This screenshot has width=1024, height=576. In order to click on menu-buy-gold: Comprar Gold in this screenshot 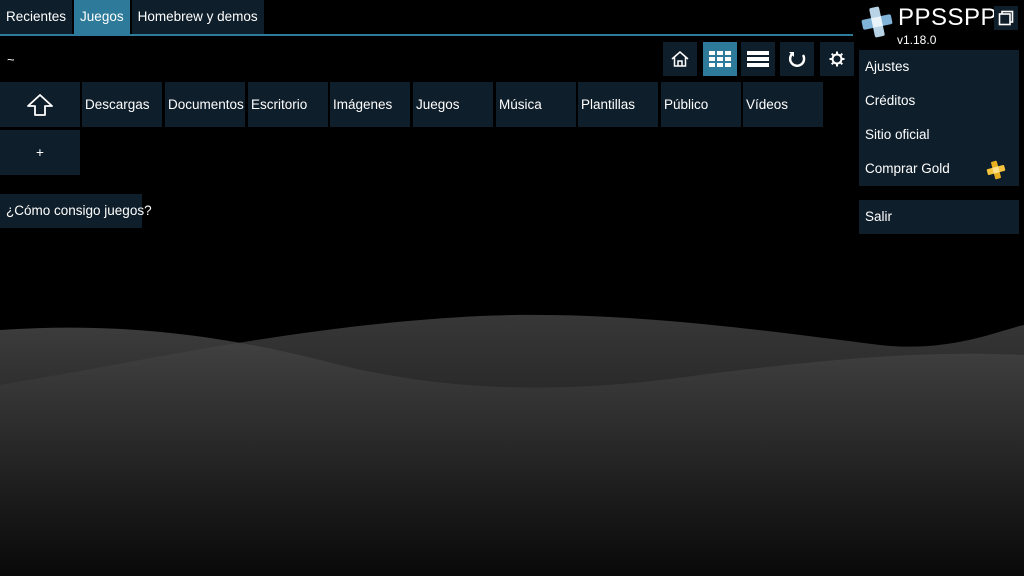, I will do `click(939, 169)`.